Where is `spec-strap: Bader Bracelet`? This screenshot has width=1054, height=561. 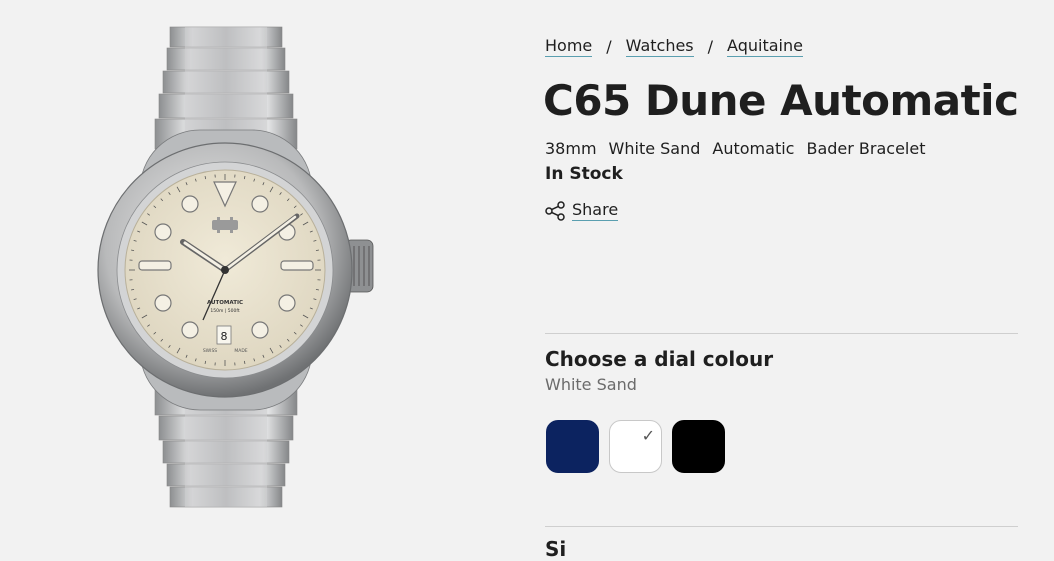 spec-strap: Bader Bracelet is located at coordinates (865, 148).